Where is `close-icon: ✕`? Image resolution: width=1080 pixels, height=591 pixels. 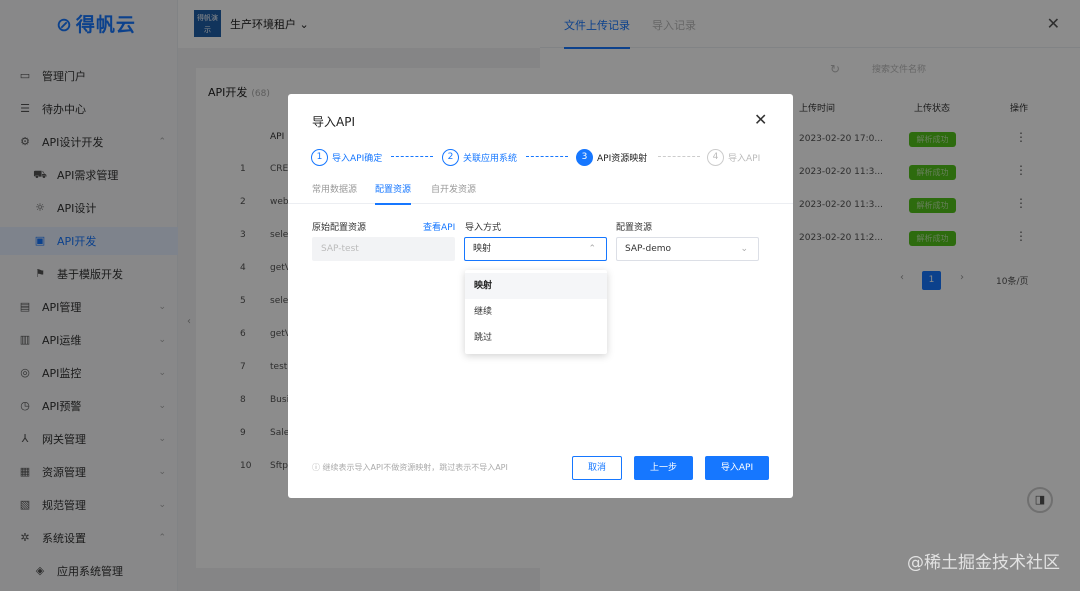 close-icon: ✕ is located at coordinates (760, 119).